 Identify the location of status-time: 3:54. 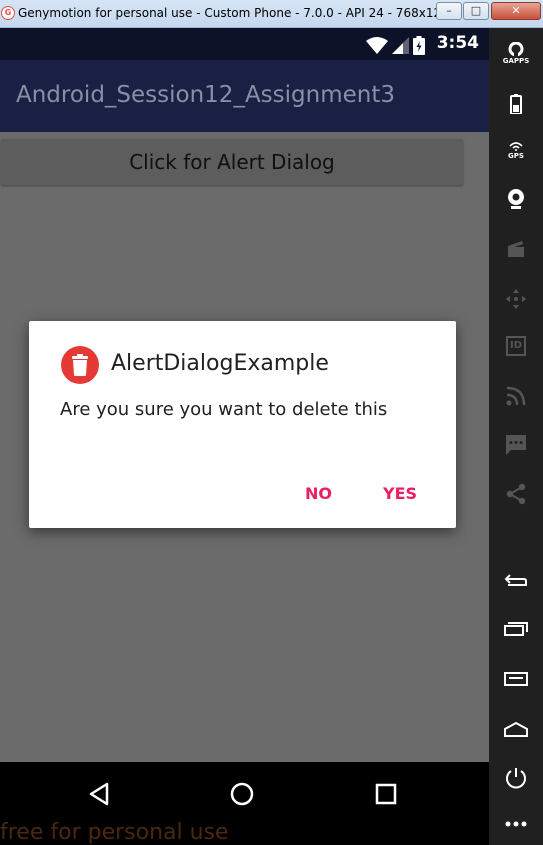
(457, 43).